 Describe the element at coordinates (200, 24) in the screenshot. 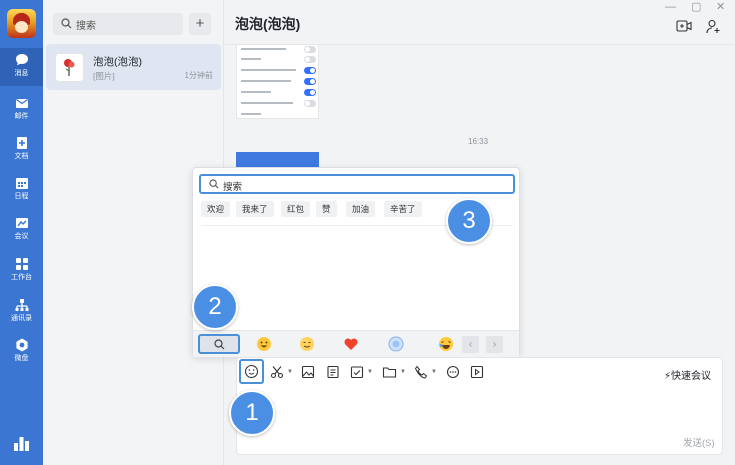

I see `add-button: +` at that location.